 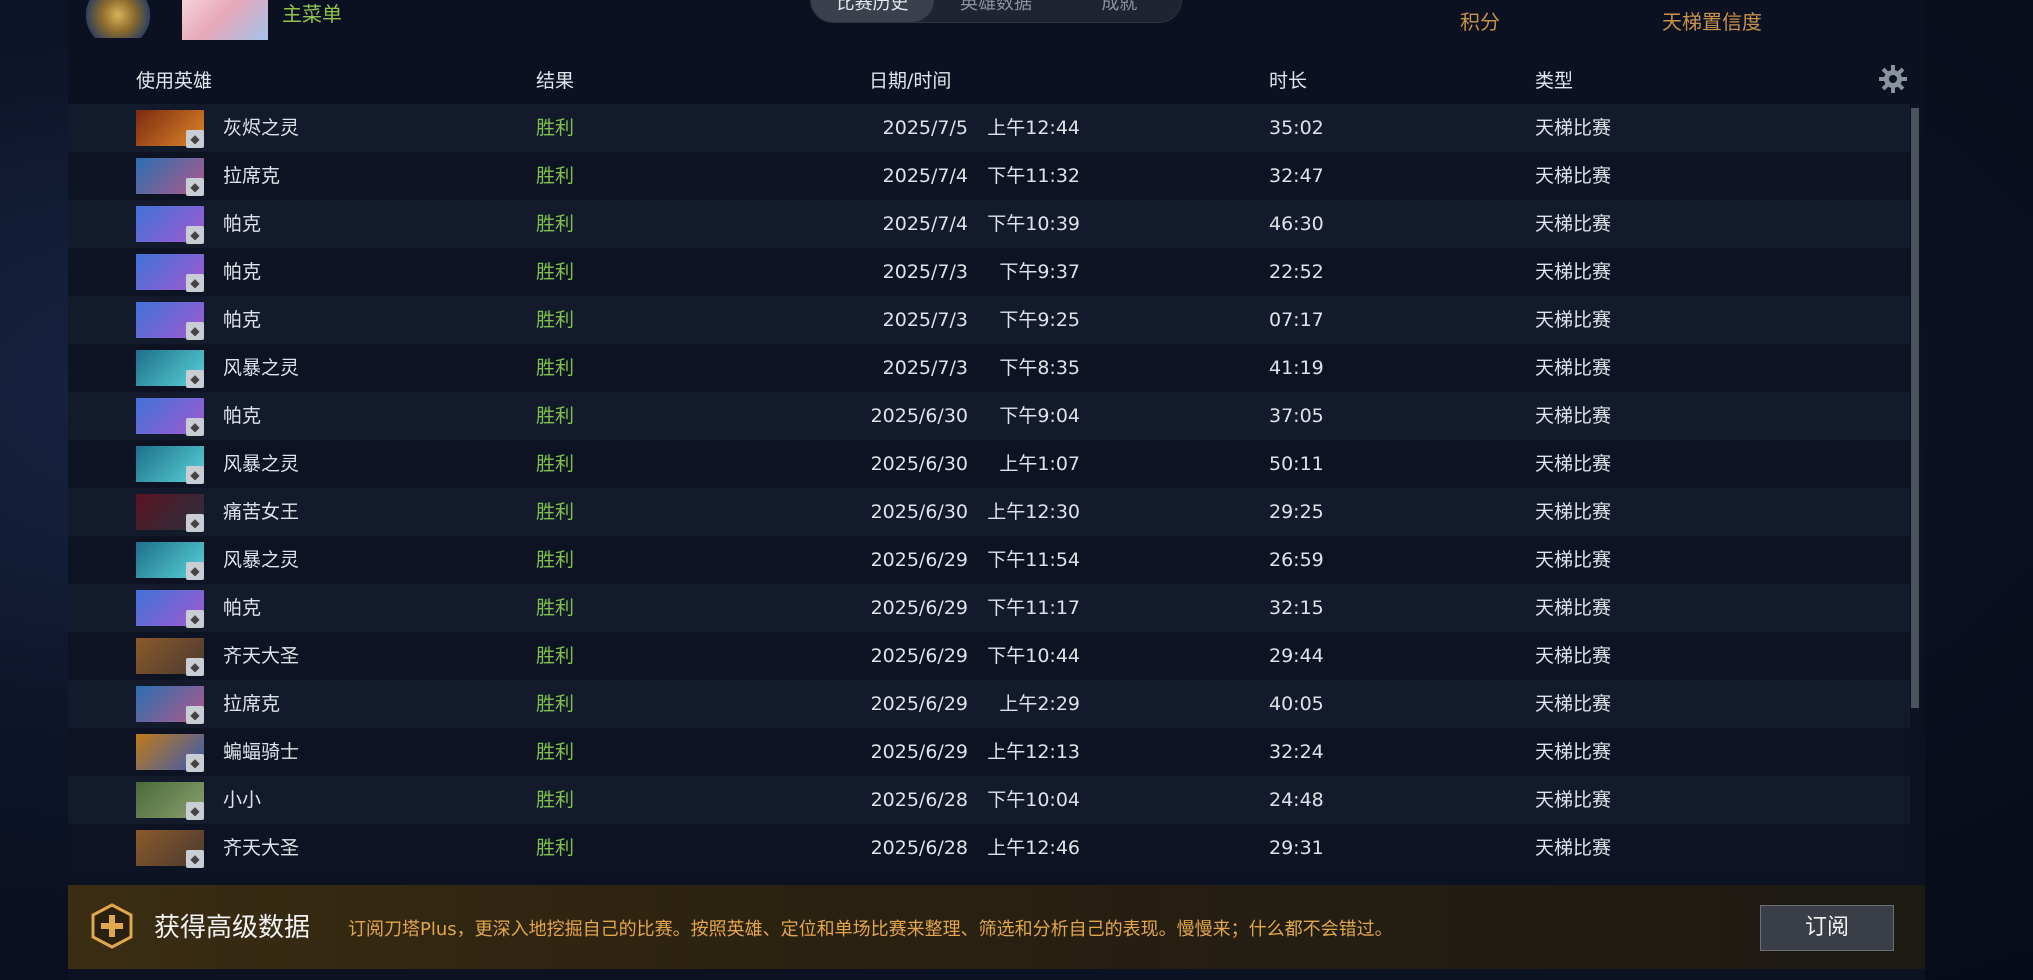 I want to click on match-time: 下午9:37, so click(x=1039, y=272).